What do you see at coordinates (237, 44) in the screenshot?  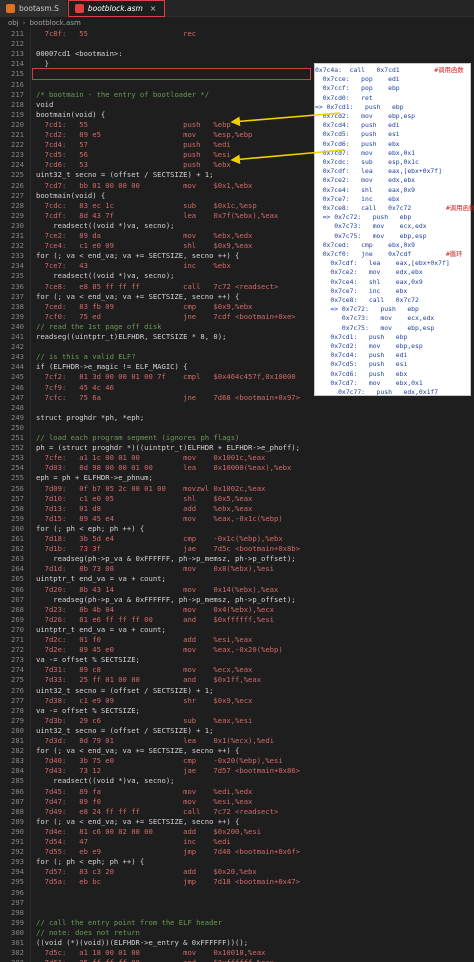 I see `code-line: 212` at bounding box center [237, 44].